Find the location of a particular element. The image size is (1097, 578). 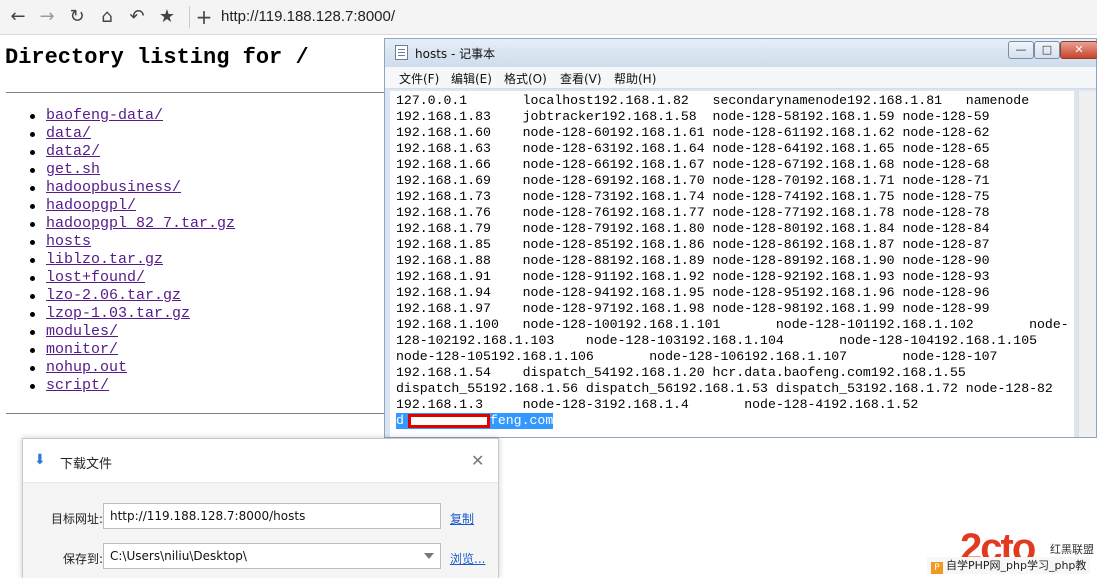

file-link: nohup.out is located at coordinates (86, 367).